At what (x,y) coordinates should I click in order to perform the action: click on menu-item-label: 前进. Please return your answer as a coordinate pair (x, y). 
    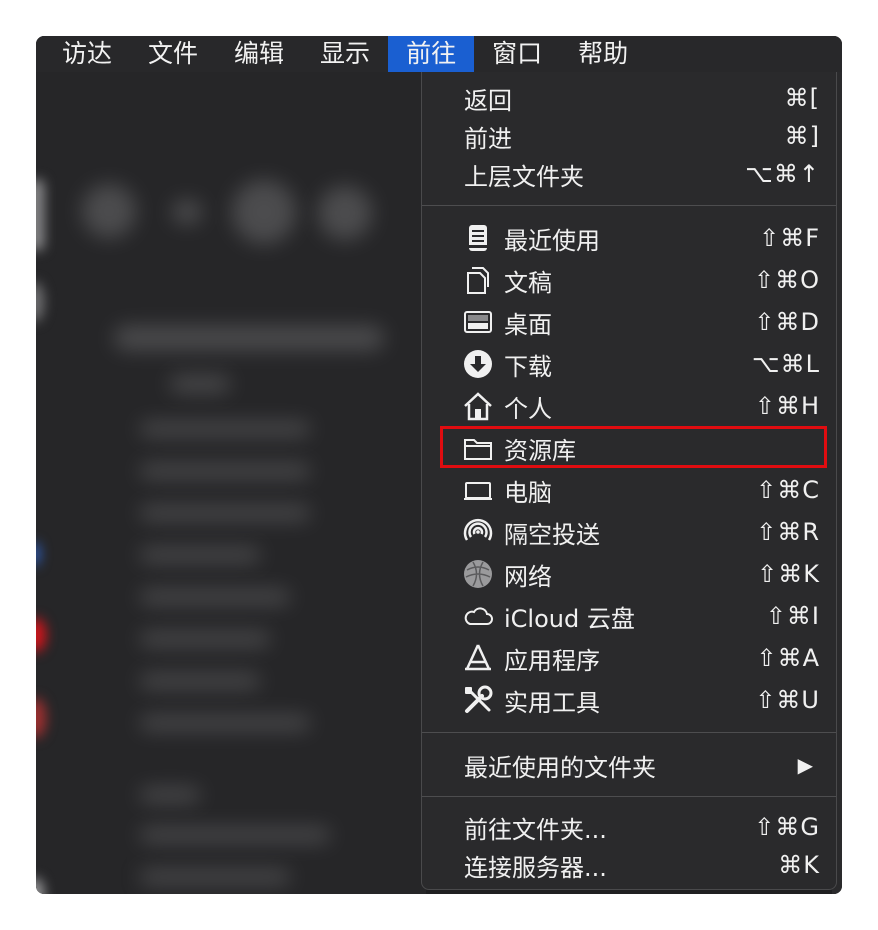
    Looking at the image, I should click on (488, 138).